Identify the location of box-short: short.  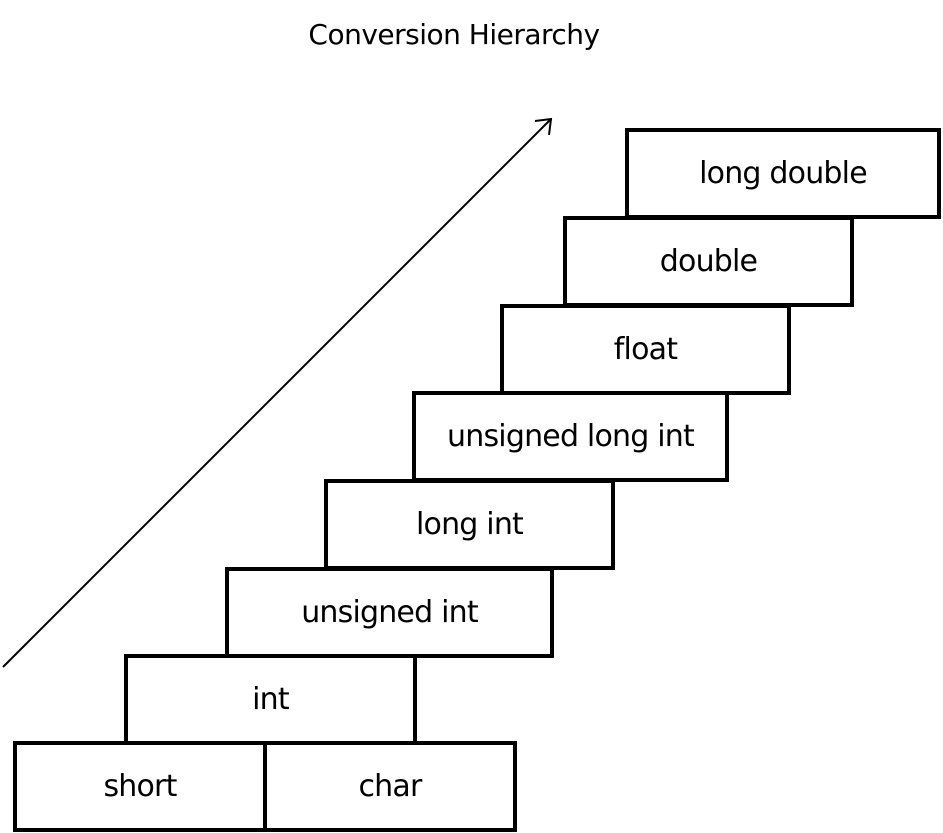
(140, 786).